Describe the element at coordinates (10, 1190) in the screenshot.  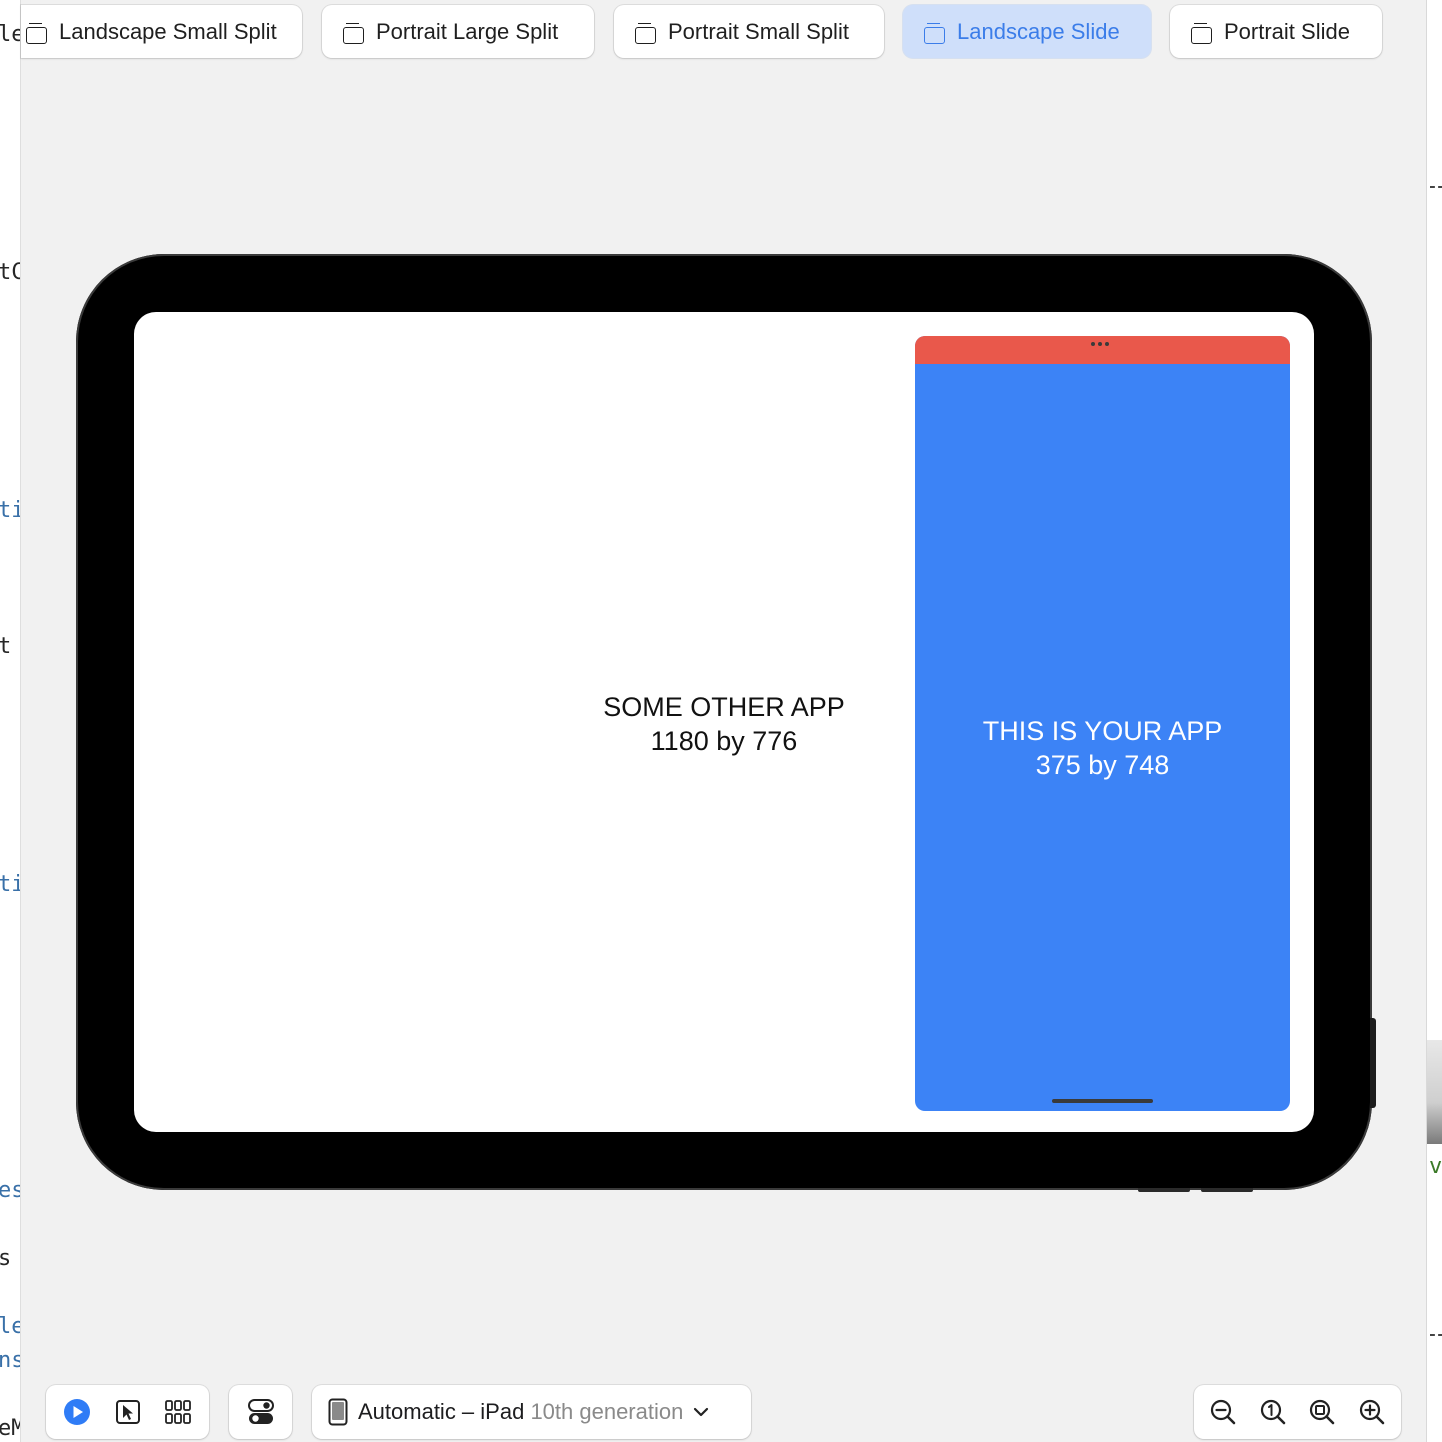
I see `code-fragment: es` at that location.